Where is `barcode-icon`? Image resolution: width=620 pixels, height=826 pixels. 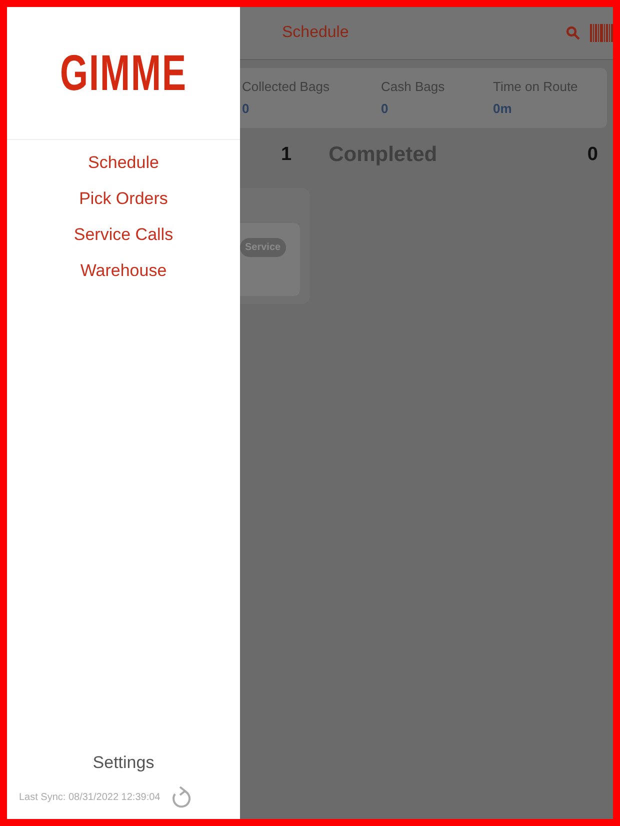 barcode-icon is located at coordinates (601, 33).